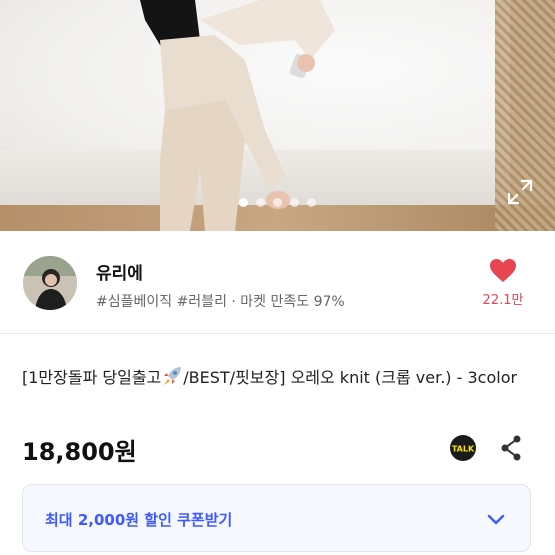  What do you see at coordinates (503, 283) in the screenshot?
I see `like-button: 22.1만` at bounding box center [503, 283].